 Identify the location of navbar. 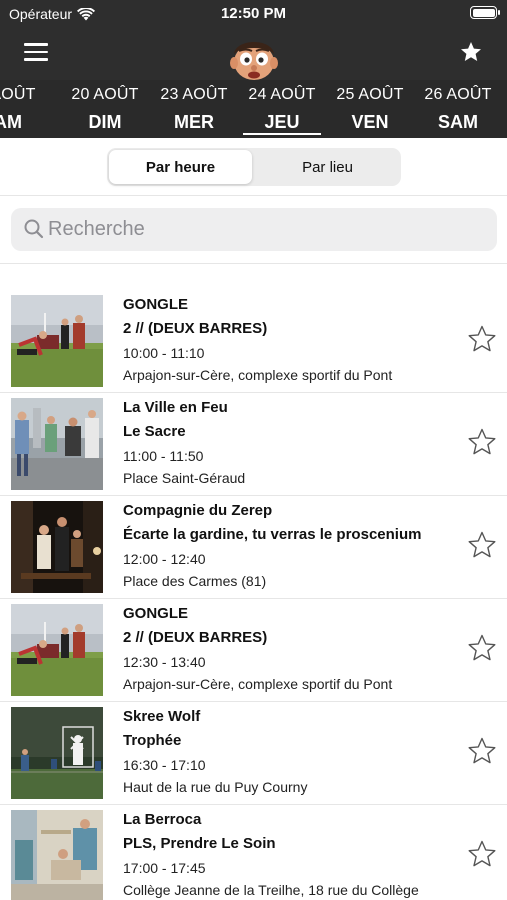
(253, 54).